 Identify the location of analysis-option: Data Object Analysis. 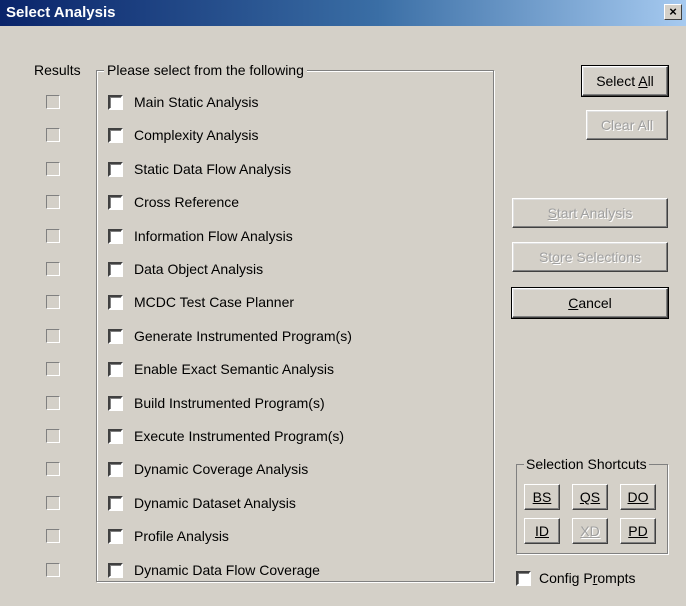
(185, 269).